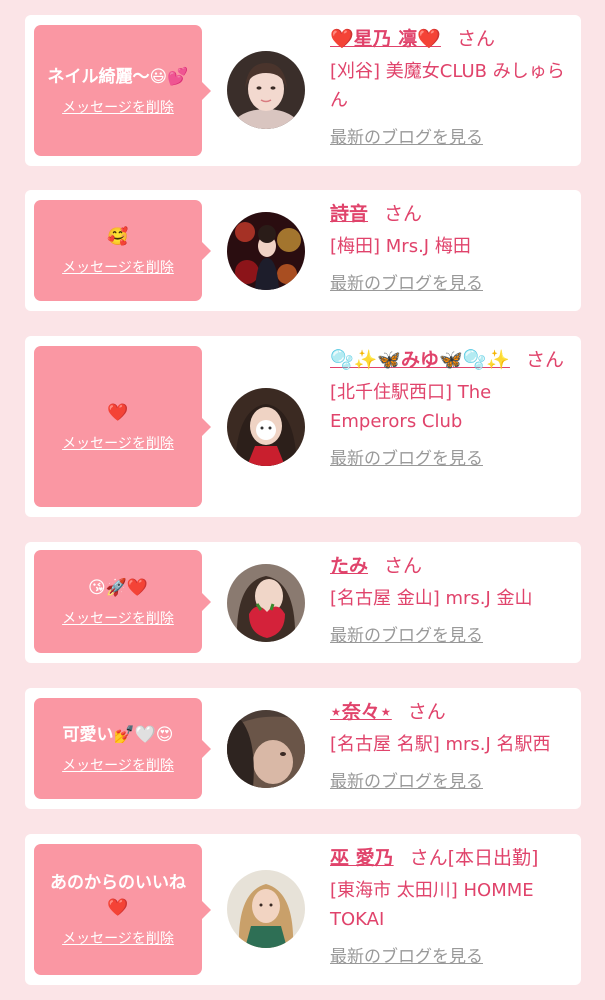  What do you see at coordinates (118, 236) in the screenshot?
I see `message-text: 🥰` at bounding box center [118, 236].